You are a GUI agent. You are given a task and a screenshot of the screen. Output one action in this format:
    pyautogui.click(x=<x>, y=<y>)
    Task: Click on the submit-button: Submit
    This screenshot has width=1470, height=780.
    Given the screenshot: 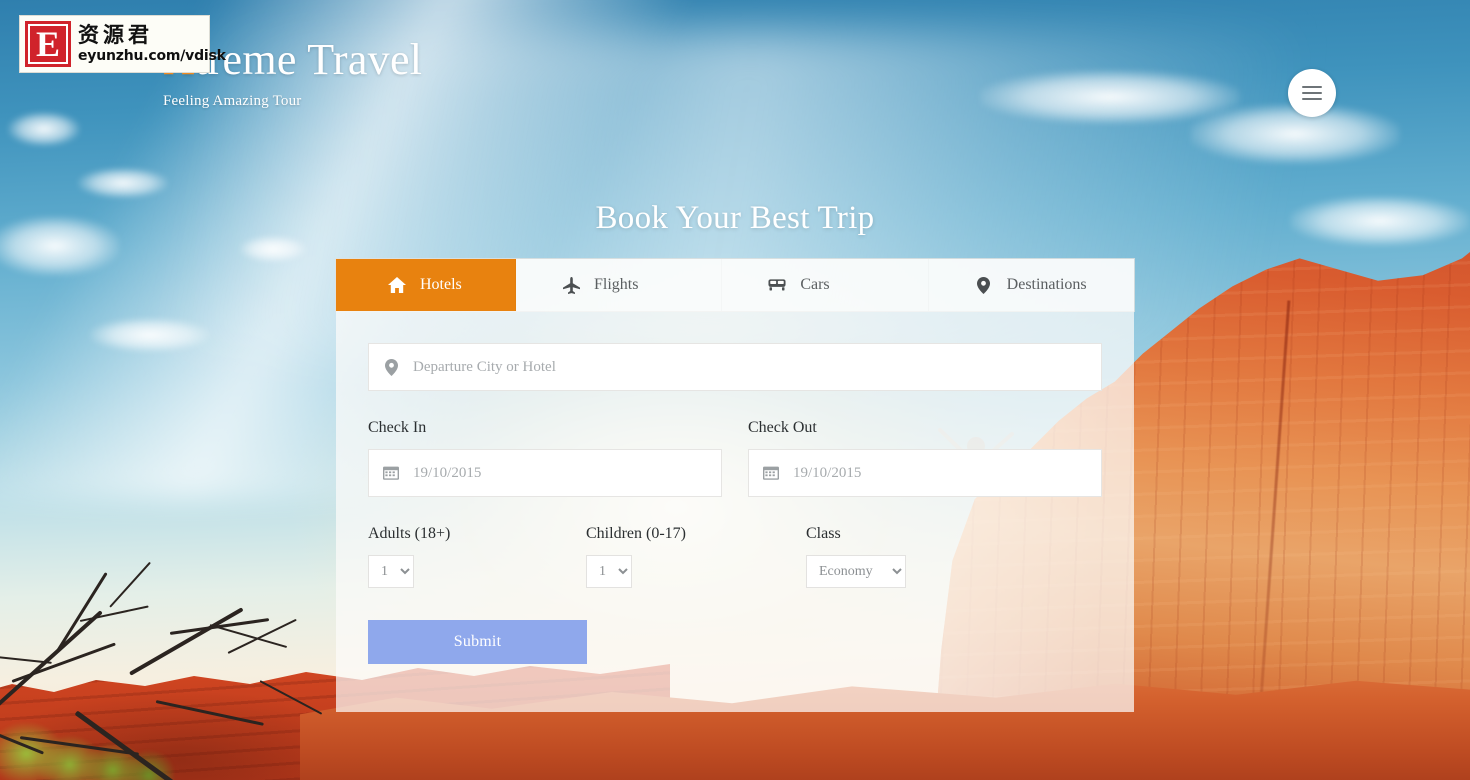 What is the action you would take?
    pyautogui.click(x=477, y=642)
    